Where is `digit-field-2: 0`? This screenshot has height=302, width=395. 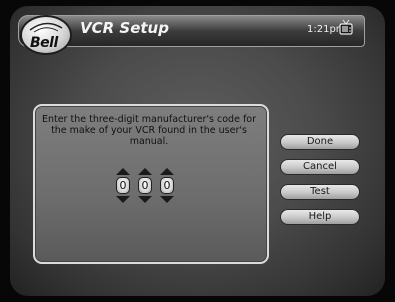
digit-field-2: 0 is located at coordinates (145, 185).